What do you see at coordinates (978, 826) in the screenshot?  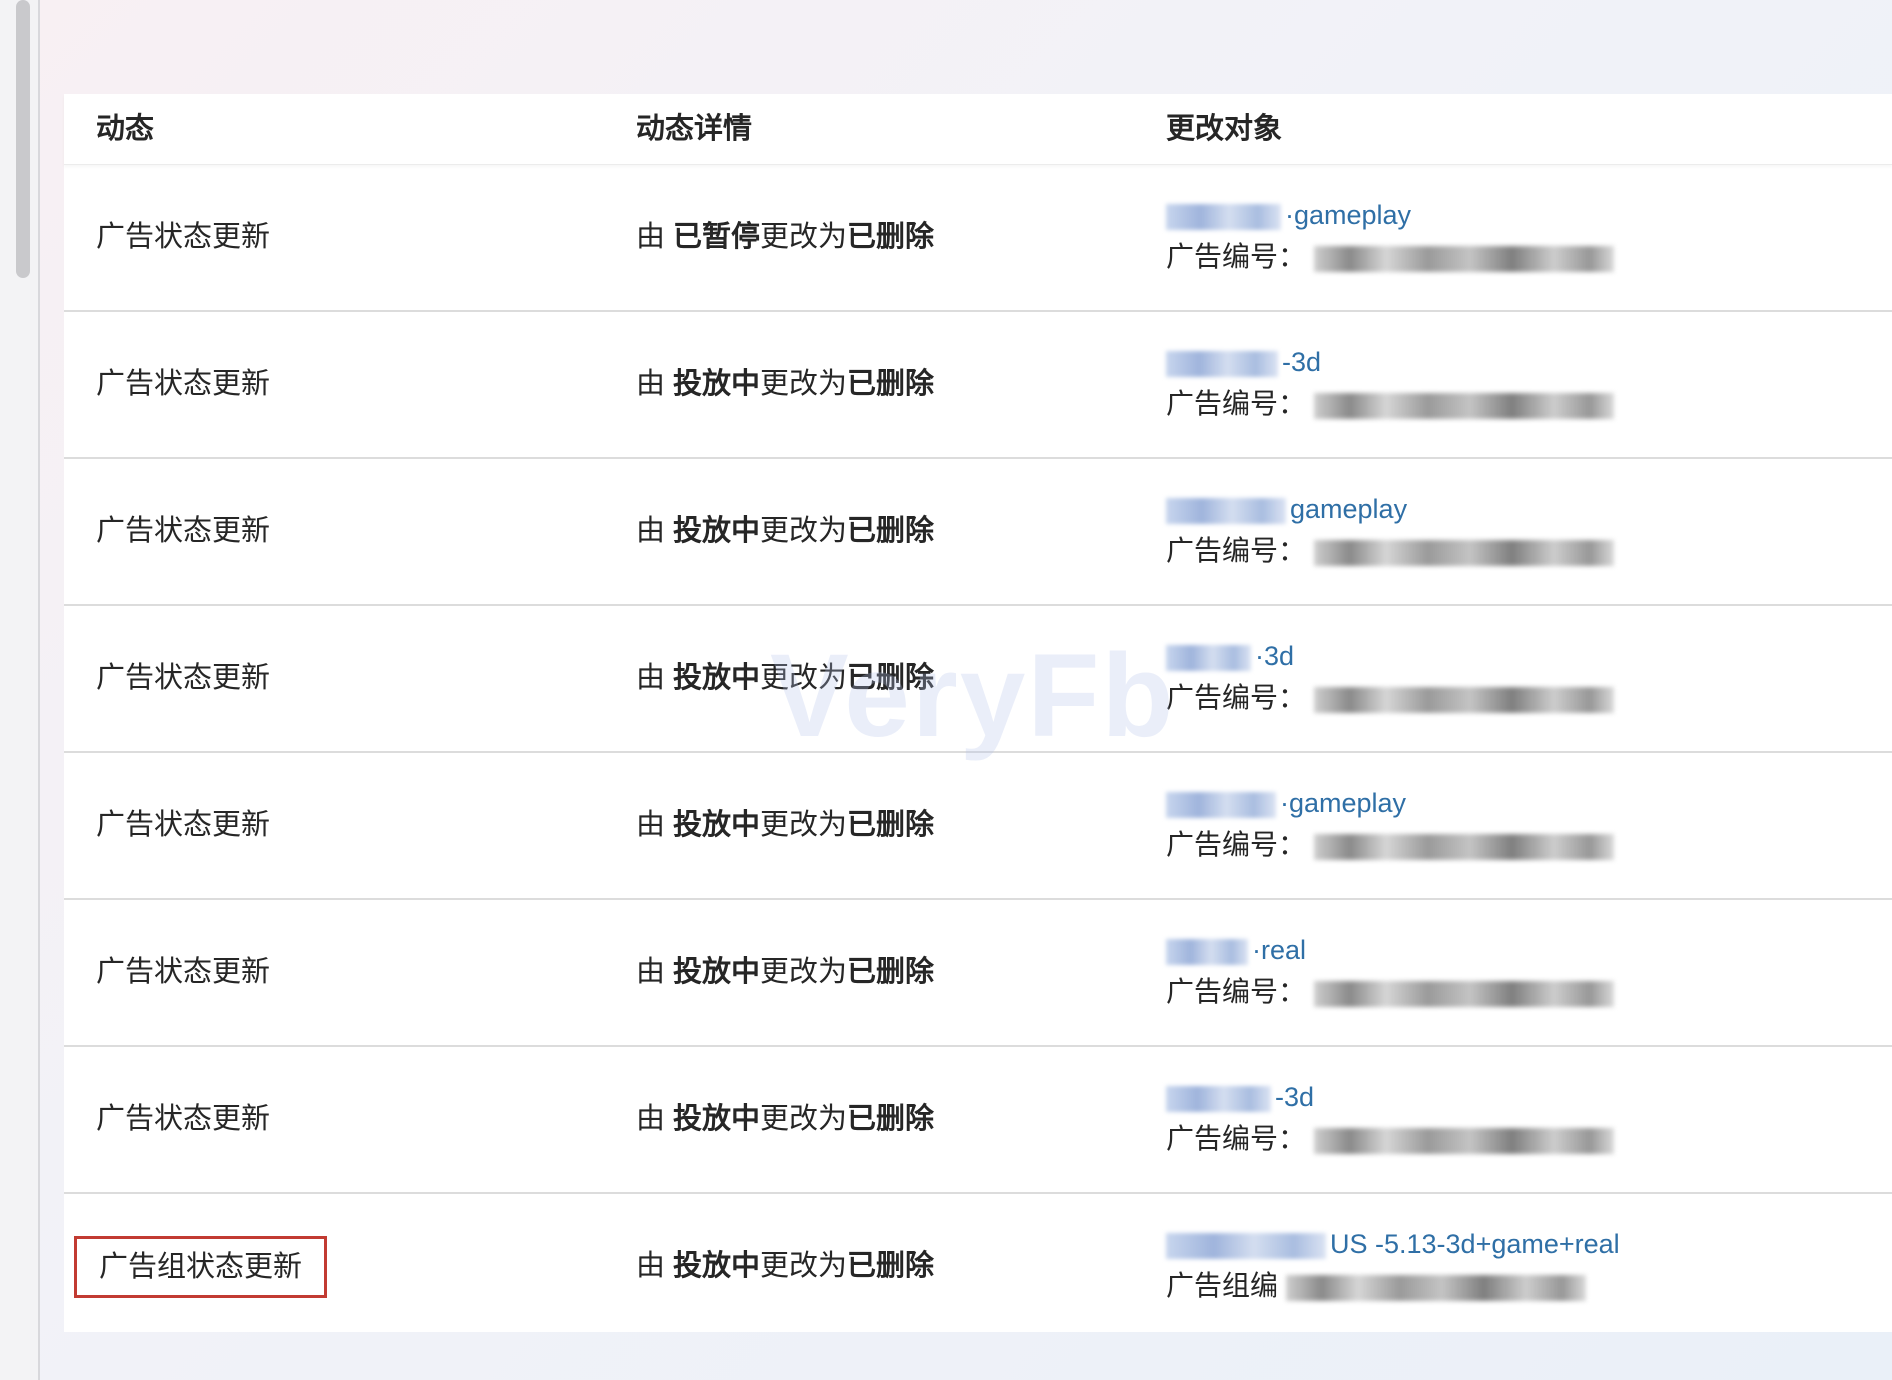 I see `table-row: 广告状态更新 由投放中更改为已删除 ·gameplay 广告编号：` at bounding box center [978, 826].